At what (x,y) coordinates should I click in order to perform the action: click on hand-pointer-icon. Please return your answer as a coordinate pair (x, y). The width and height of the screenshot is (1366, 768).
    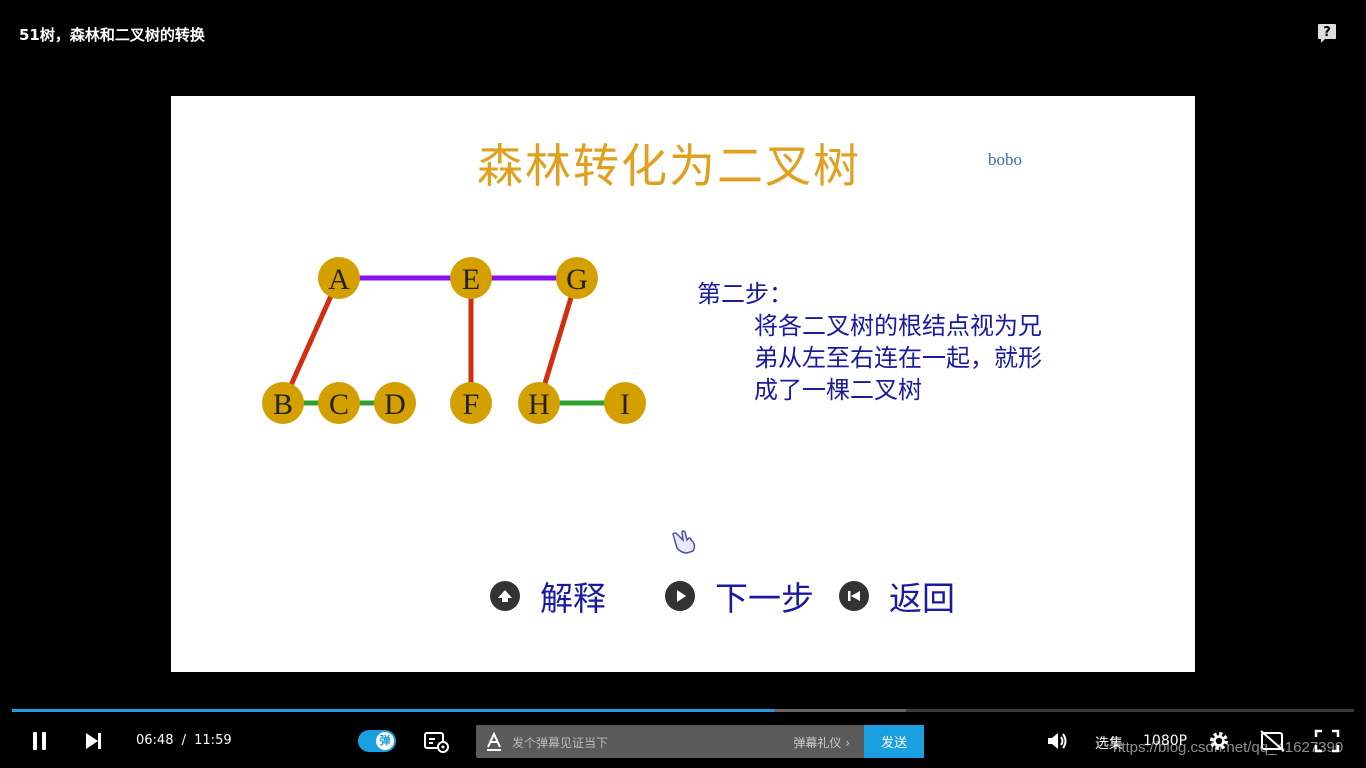
    Looking at the image, I should click on (684, 541).